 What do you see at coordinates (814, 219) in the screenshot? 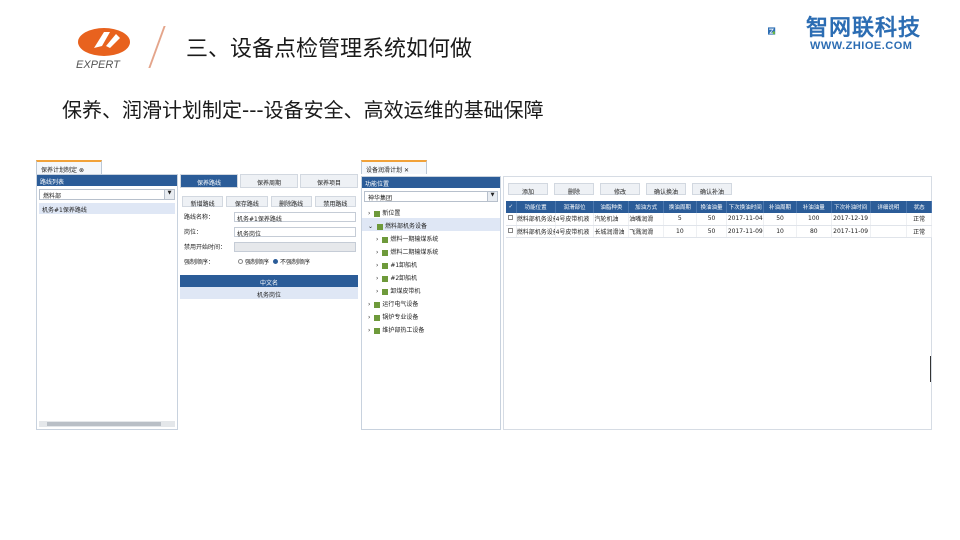
I see `table-cell: 100` at bounding box center [814, 219].